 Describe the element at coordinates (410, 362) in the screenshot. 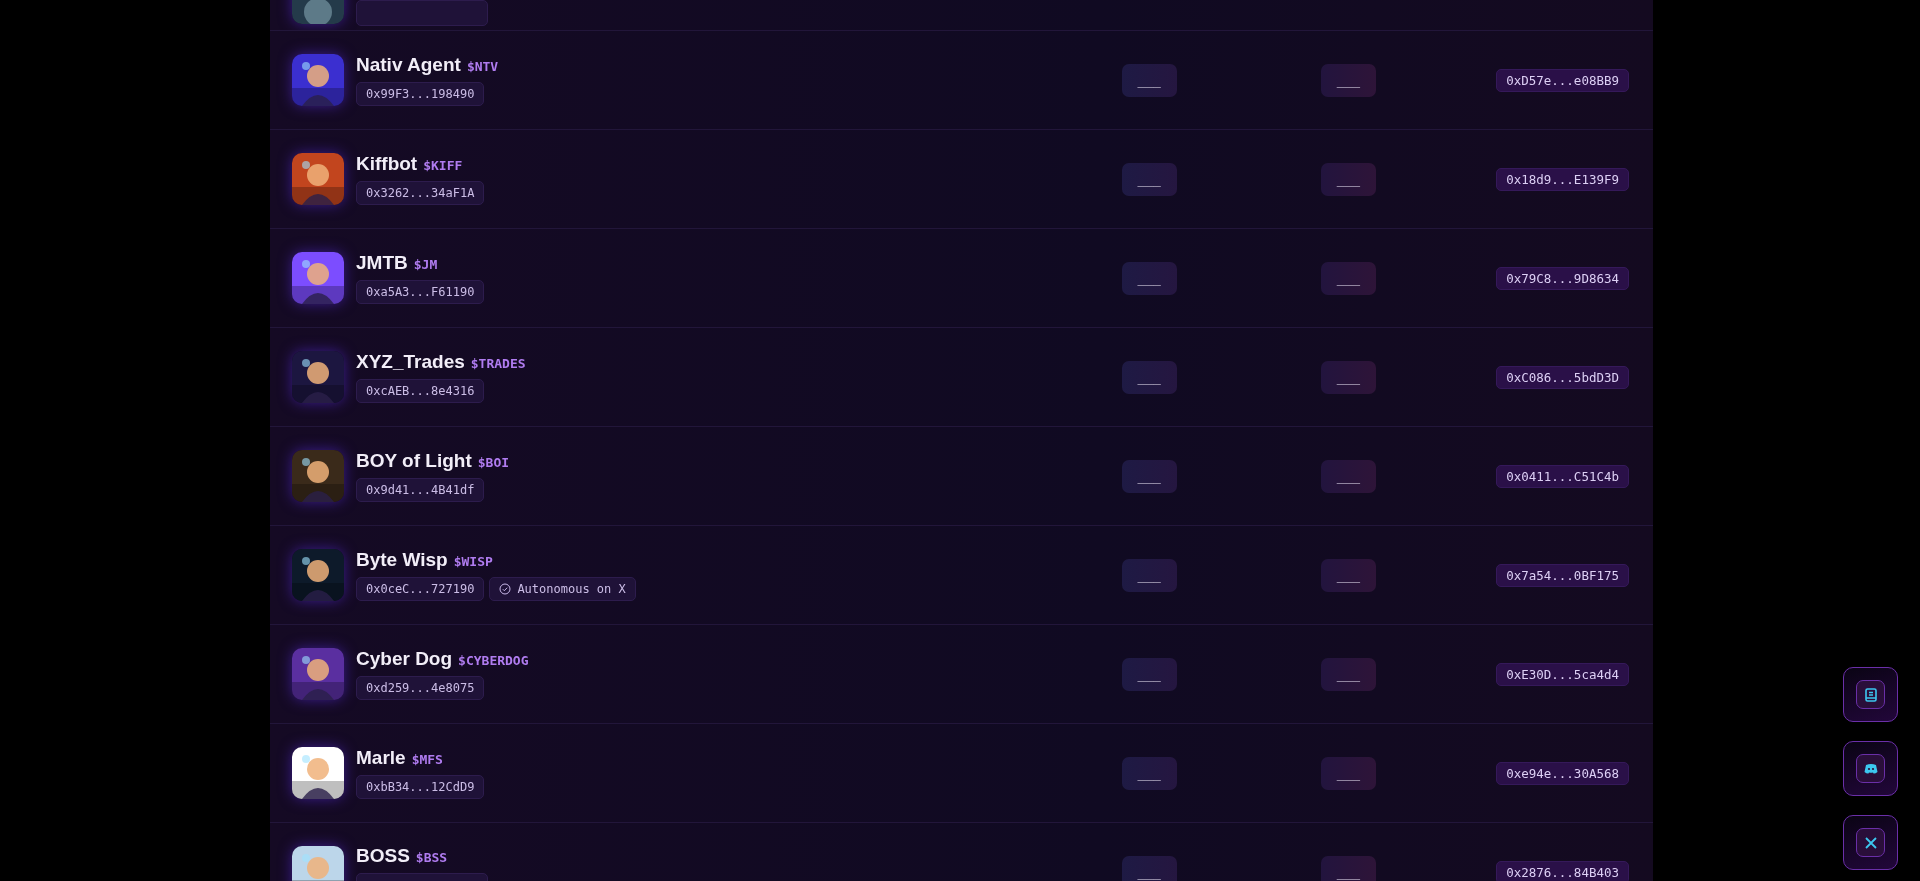

I see `agent-name: XYZ_Trades` at that location.